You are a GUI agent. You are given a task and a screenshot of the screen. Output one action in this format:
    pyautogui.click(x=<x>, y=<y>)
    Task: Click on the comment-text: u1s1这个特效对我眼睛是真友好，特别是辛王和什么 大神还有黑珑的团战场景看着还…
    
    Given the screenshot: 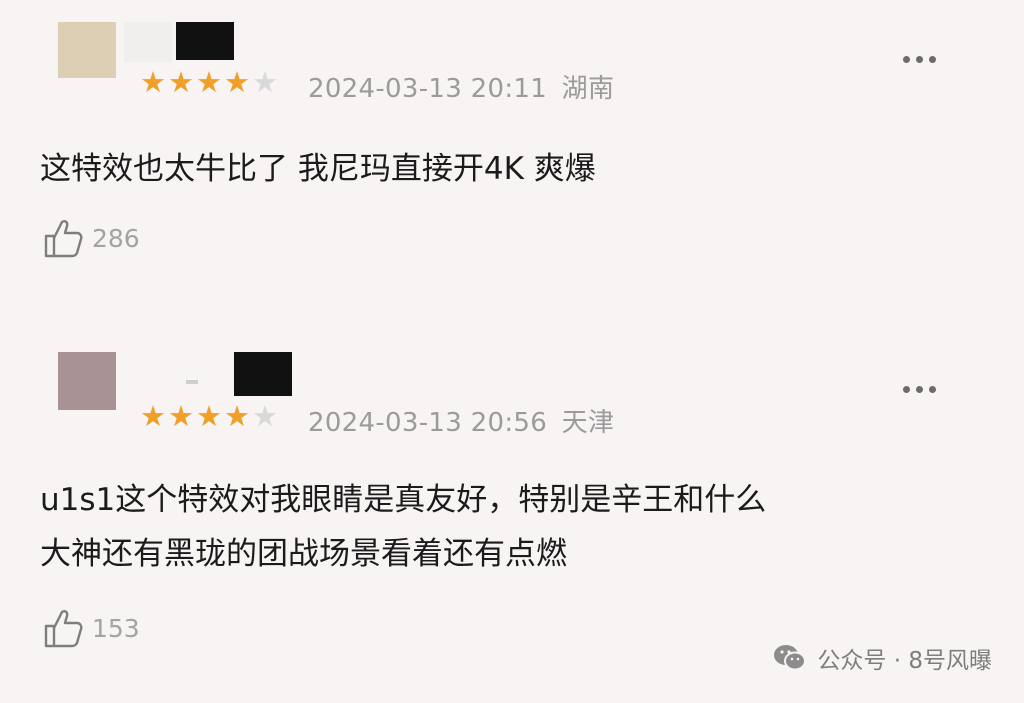 What is the action you would take?
    pyautogui.click(x=403, y=527)
    